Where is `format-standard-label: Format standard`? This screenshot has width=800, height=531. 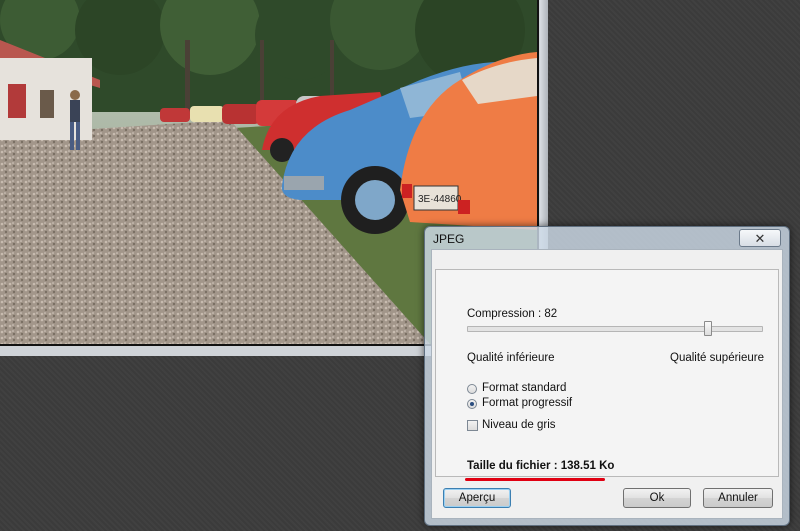
format-standard-label: Format standard is located at coordinates (524, 388).